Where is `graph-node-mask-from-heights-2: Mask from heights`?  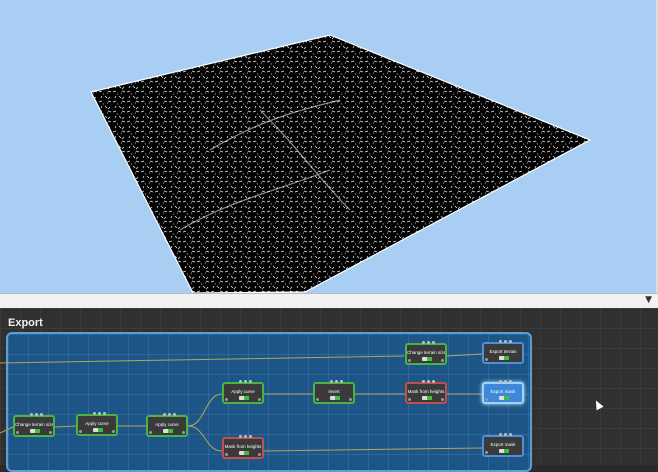
graph-node-mask-from-heights-2: Mask from heights is located at coordinates (426, 391).